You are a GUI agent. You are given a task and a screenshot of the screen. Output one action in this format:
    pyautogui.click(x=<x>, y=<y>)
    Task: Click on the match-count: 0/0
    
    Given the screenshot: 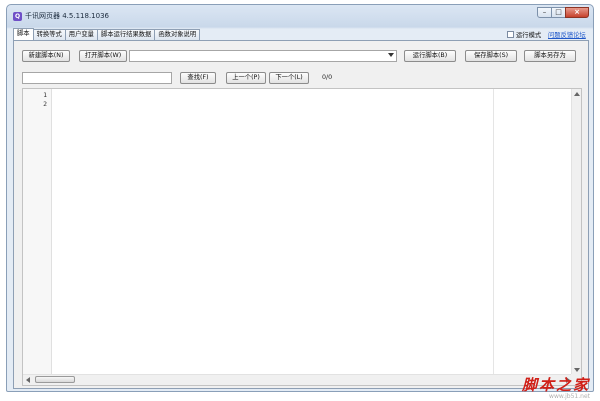 What is the action you would take?
    pyautogui.click(x=327, y=77)
    